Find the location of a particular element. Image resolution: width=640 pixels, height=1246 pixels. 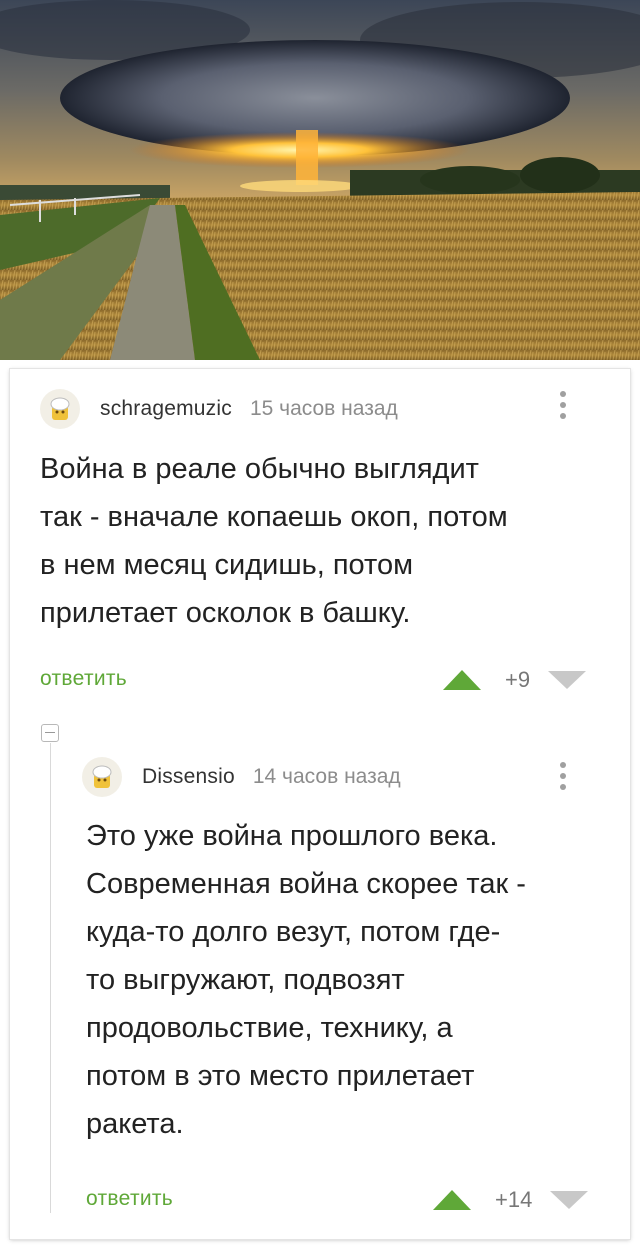

username: schragemuzic is located at coordinates (166, 409).